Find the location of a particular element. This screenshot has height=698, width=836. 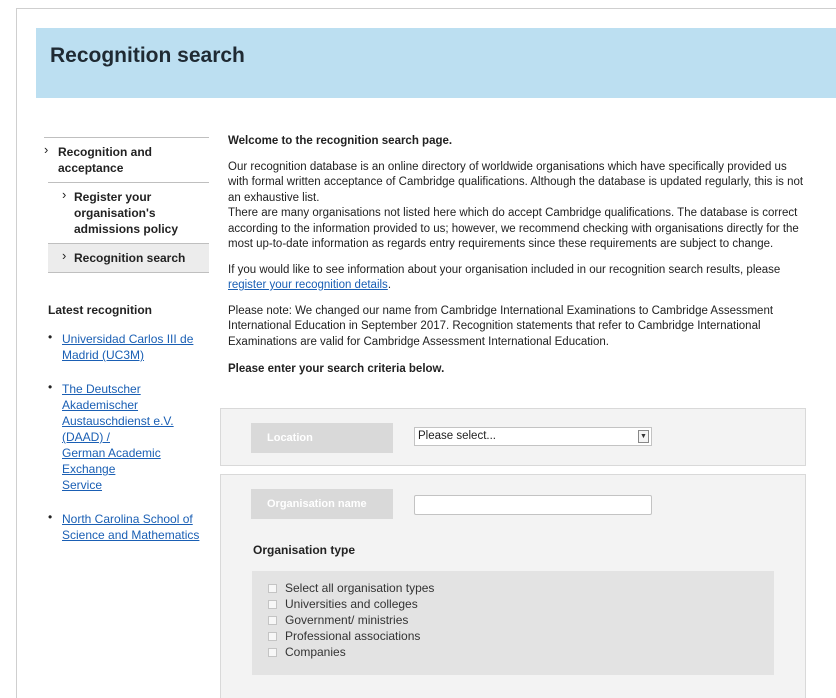

org-type-option-government: Government/ ministries is located at coordinates (338, 620).